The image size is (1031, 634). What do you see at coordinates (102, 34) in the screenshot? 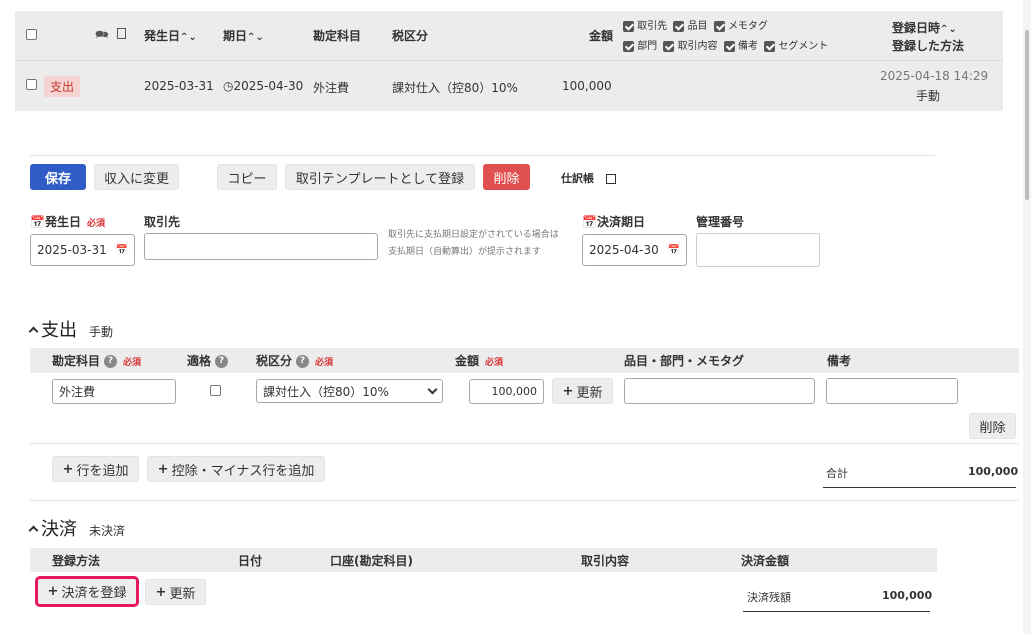
I see `comment-icon: 🗪` at bounding box center [102, 34].